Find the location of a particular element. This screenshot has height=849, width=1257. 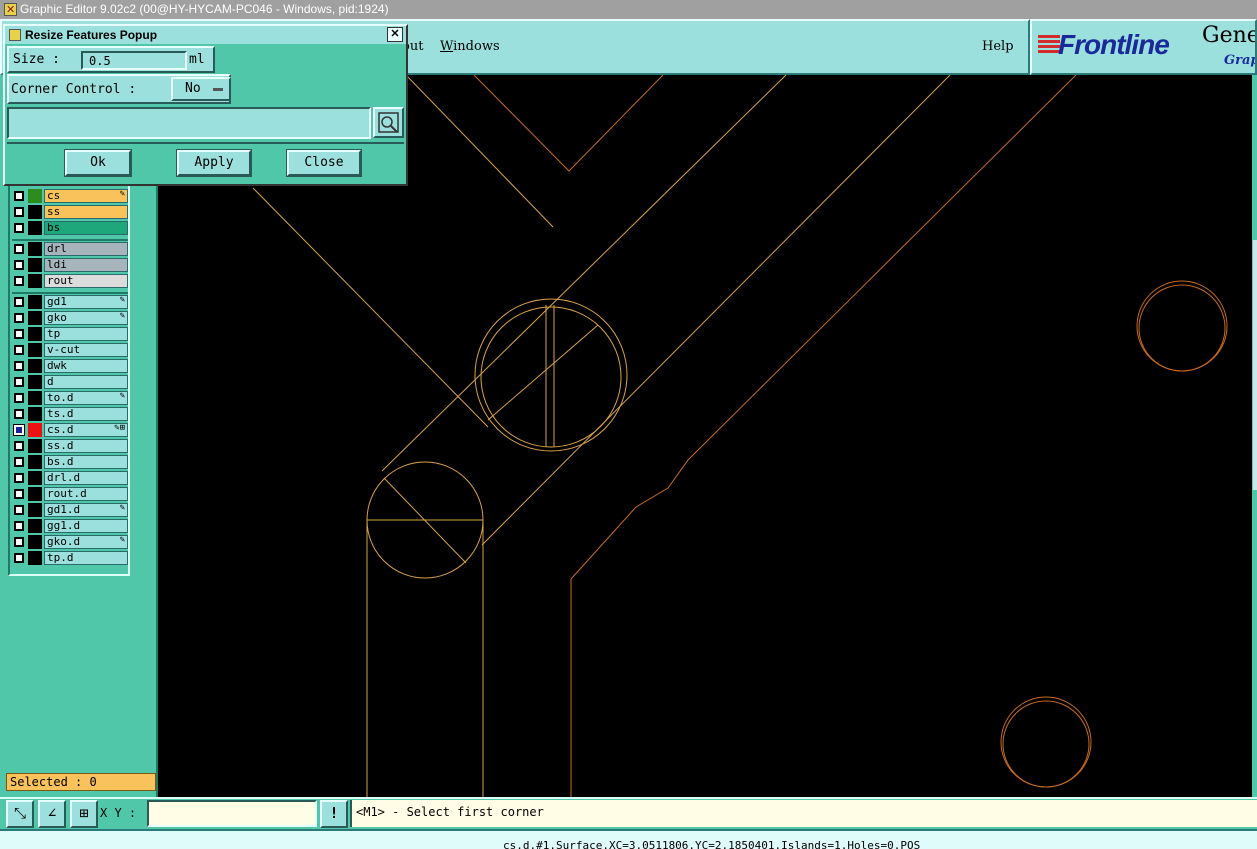

layer-row: tp is located at coordinates (70, 334).